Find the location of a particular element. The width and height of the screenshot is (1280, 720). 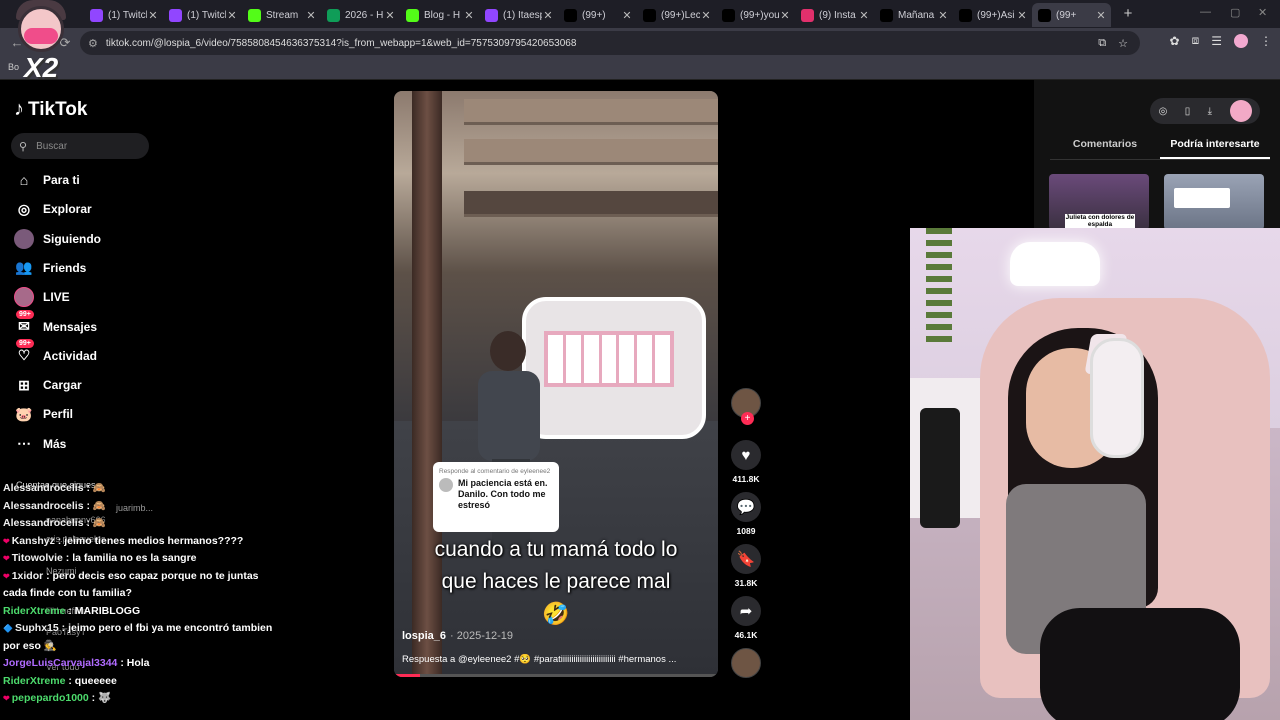

nav-item: ✉ 99+ Mensajes is located at coordinates (55, 323).